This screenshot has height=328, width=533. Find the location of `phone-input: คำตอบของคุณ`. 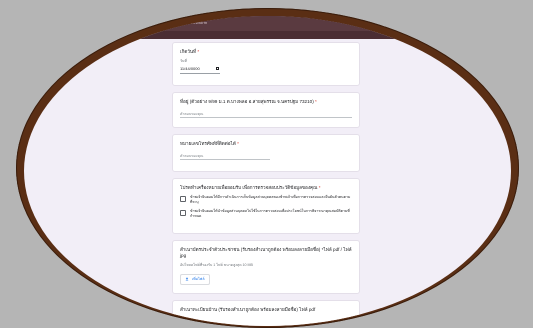

phone-input: คำตอบของคุณ is located at coordinates (225, 156).